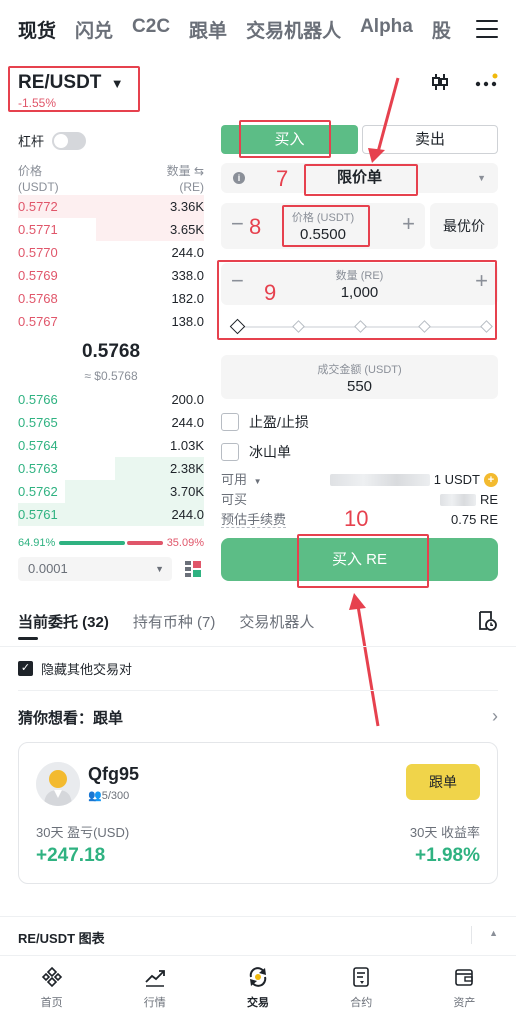 The height and width of the screenshot is (1023, 516). What do you see at coordinates (464, 977) in the screenshot?
I see `wallet-icon` at bounding box center [464, 977].